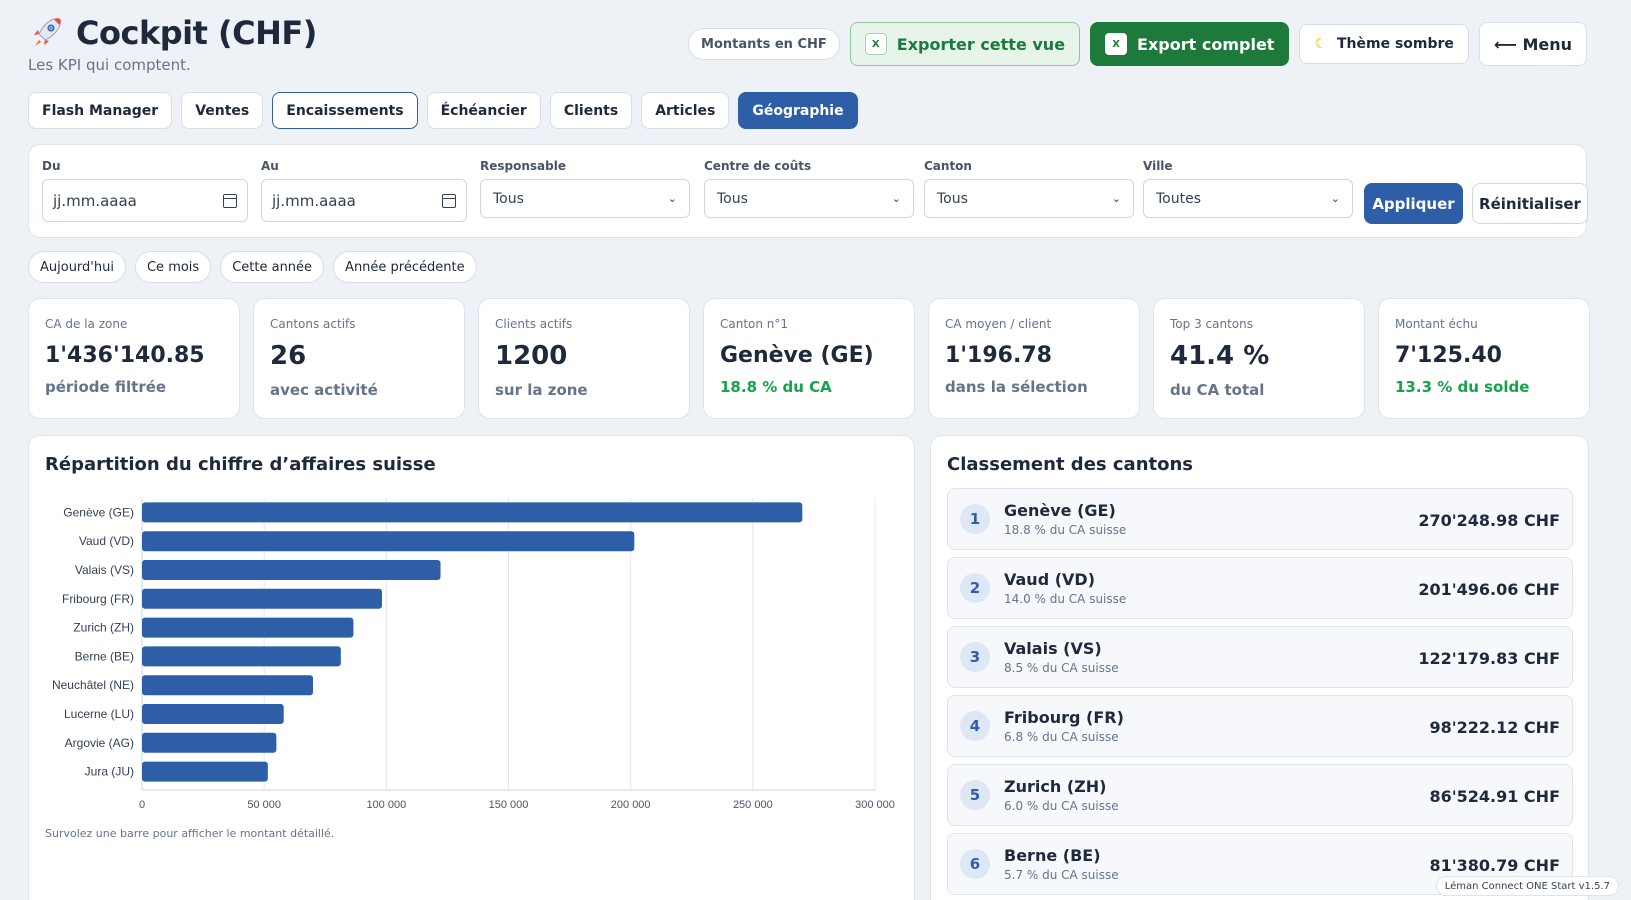 This screenshot has height=900, width=1631. I want to click on kpi-value: 7'125.40, so click(1448, 355).